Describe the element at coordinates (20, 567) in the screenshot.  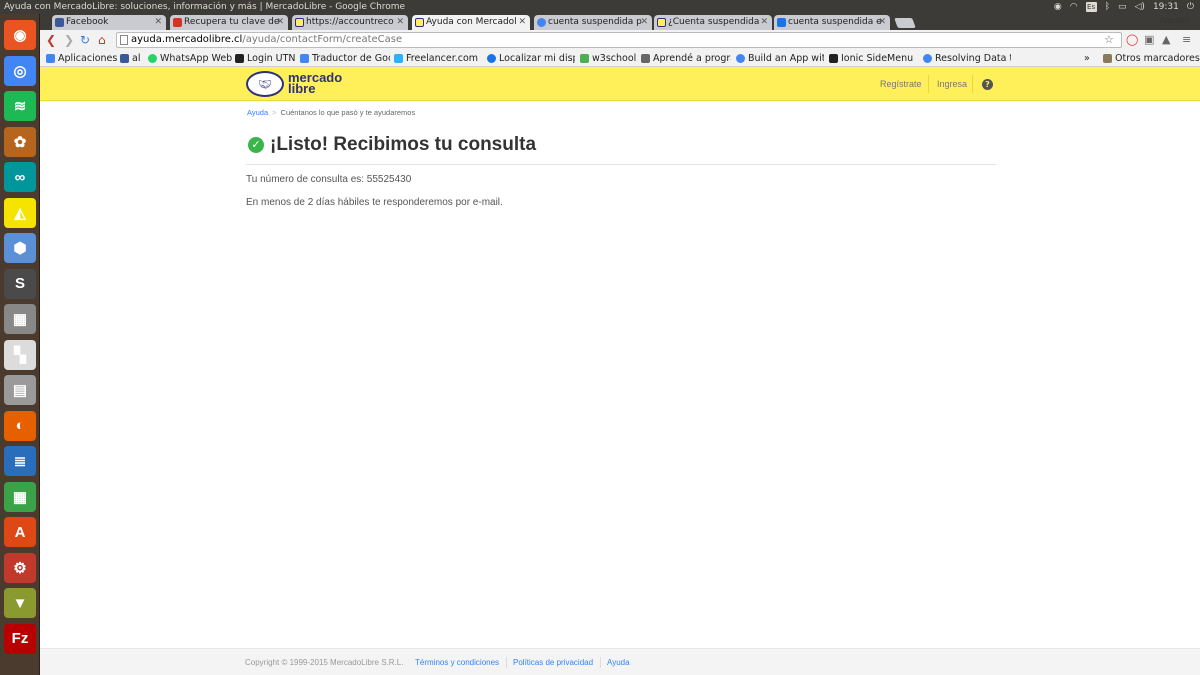
I see `settings-icon: ⚙` at that location.